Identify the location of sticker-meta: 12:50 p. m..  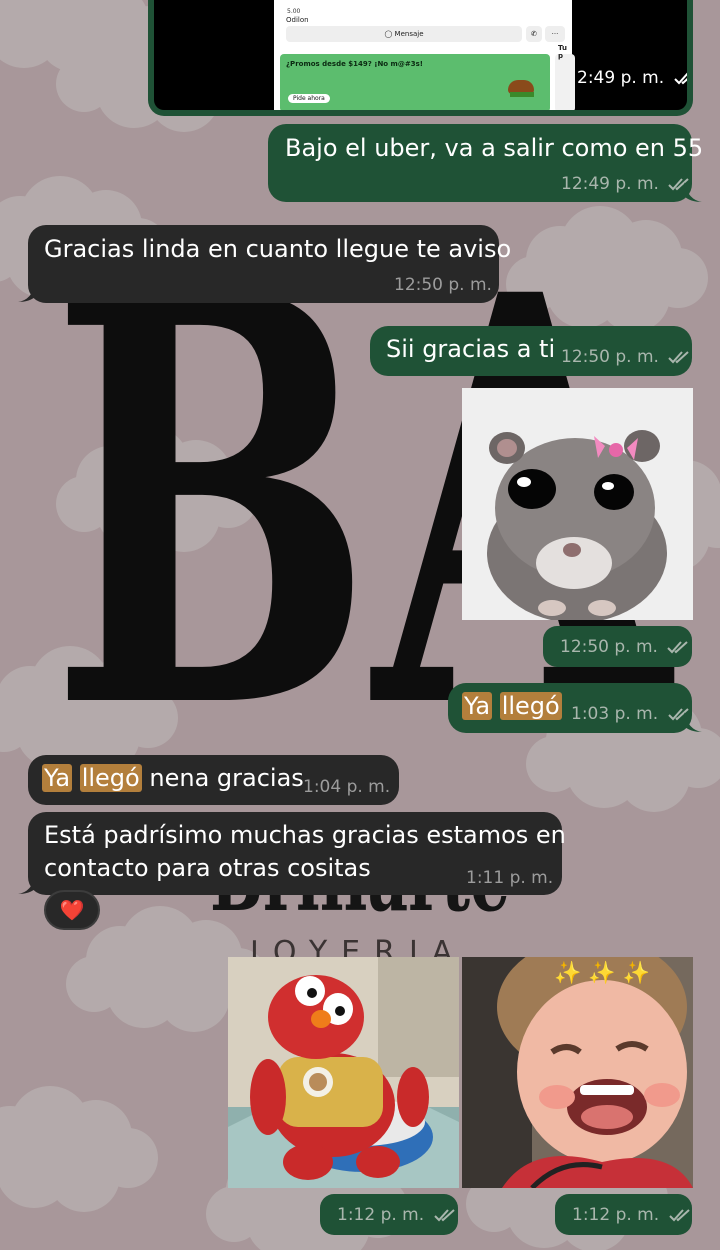
(617, 646).